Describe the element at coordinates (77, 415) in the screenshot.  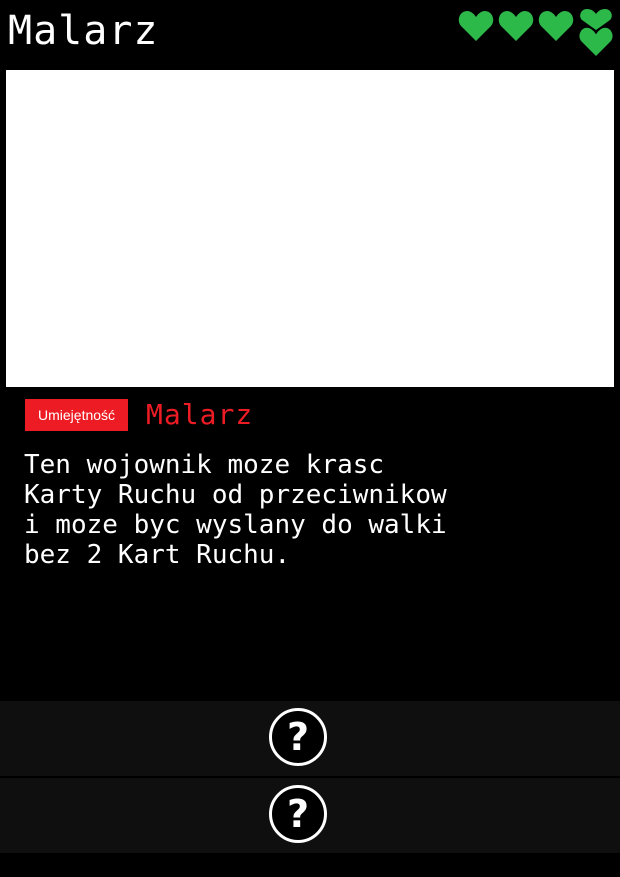
I see `ability-badge: Umiejętność` at that location.